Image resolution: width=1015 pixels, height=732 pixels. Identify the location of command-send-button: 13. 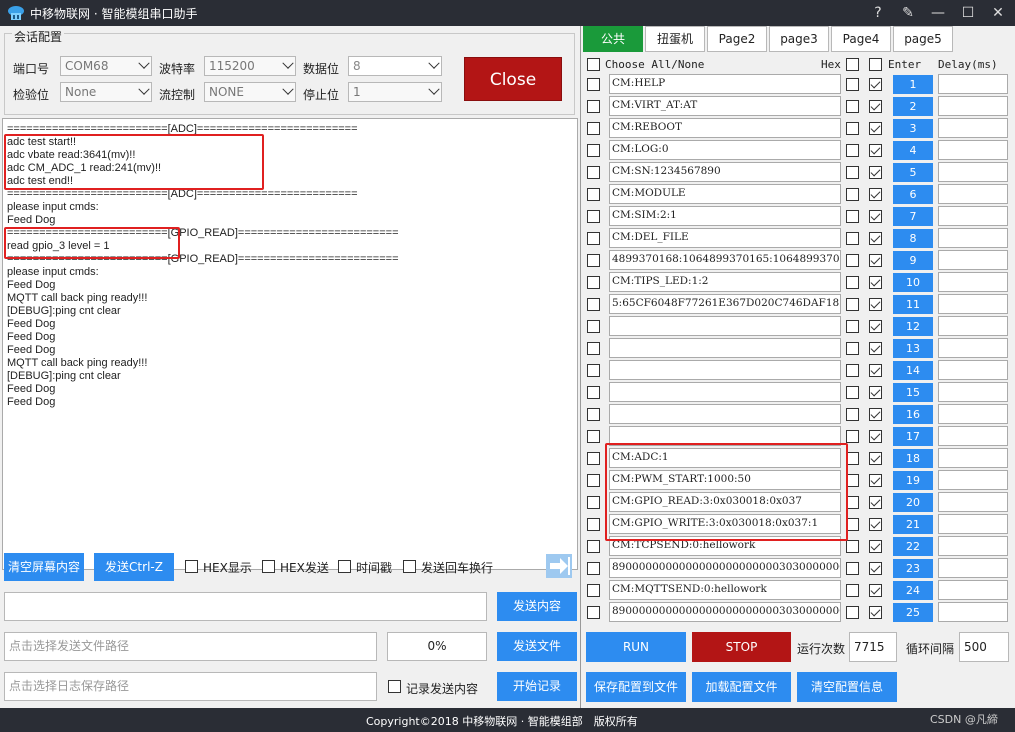
(913, 348).